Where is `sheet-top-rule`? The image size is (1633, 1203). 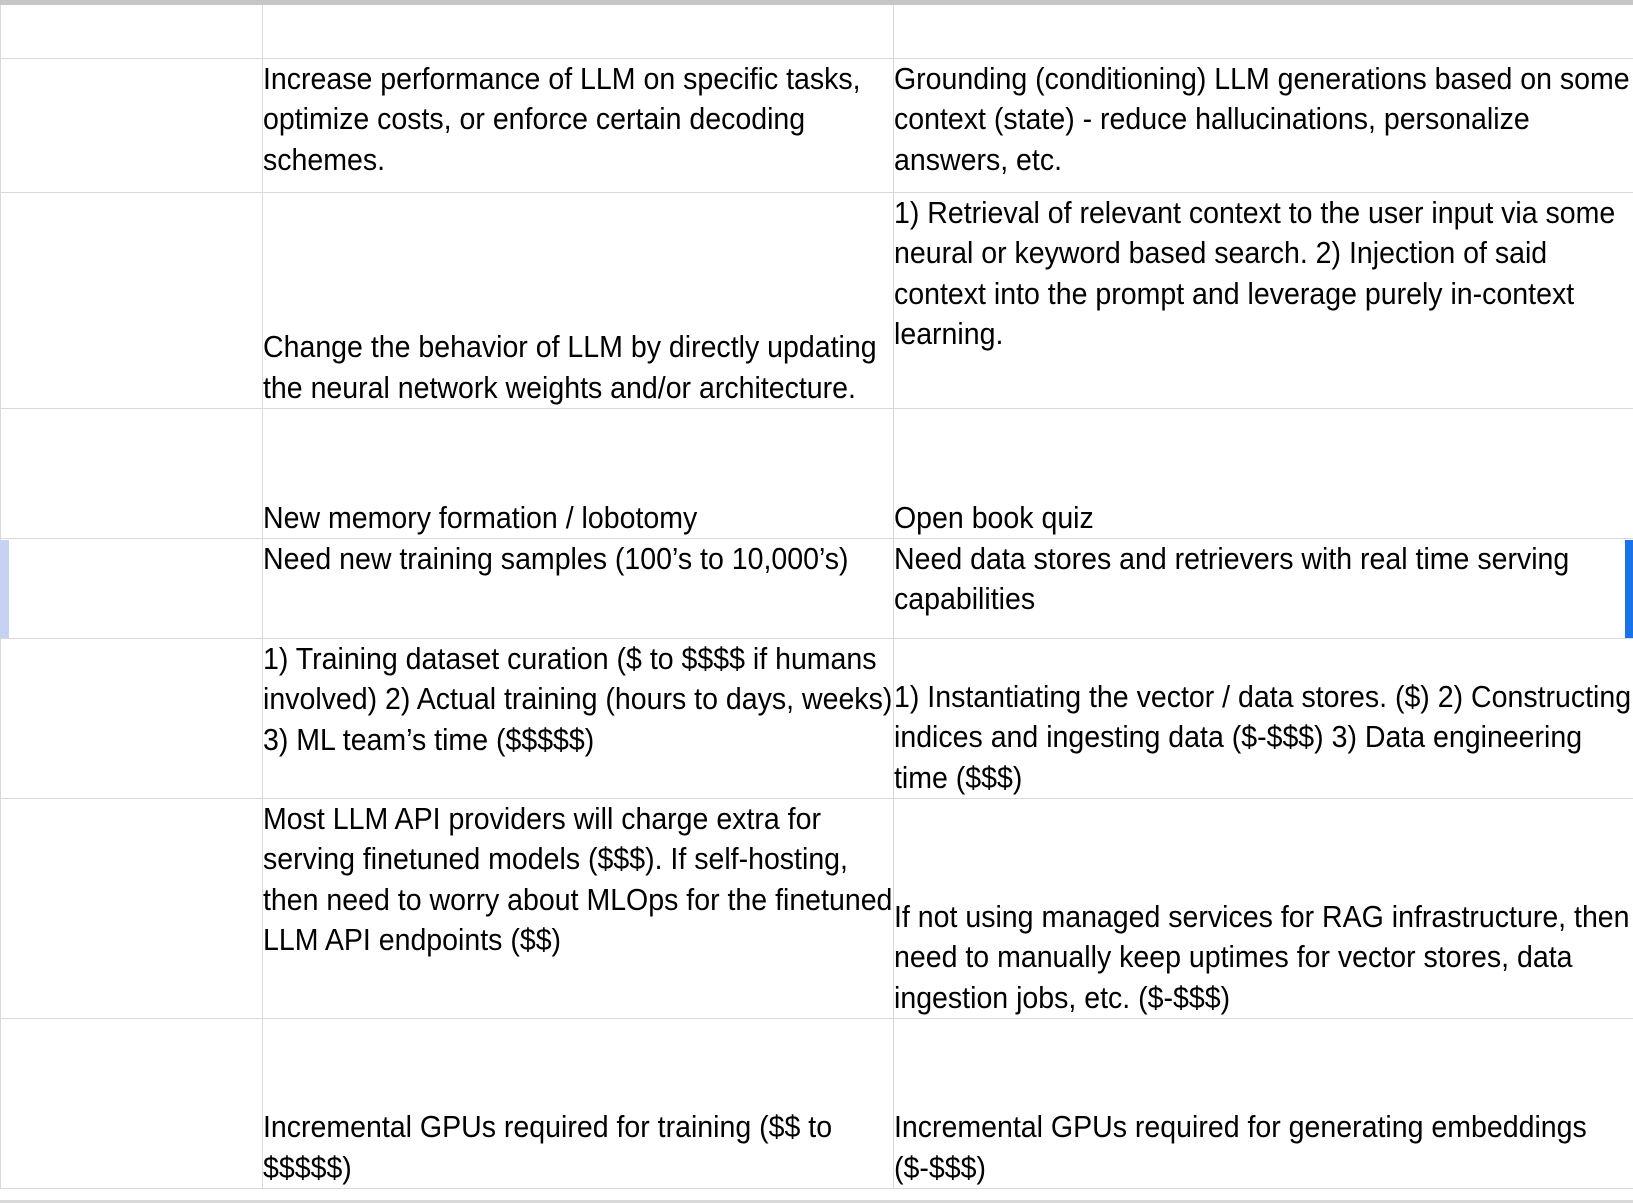
sheet-top-rule is located at coordinates (816, 2).